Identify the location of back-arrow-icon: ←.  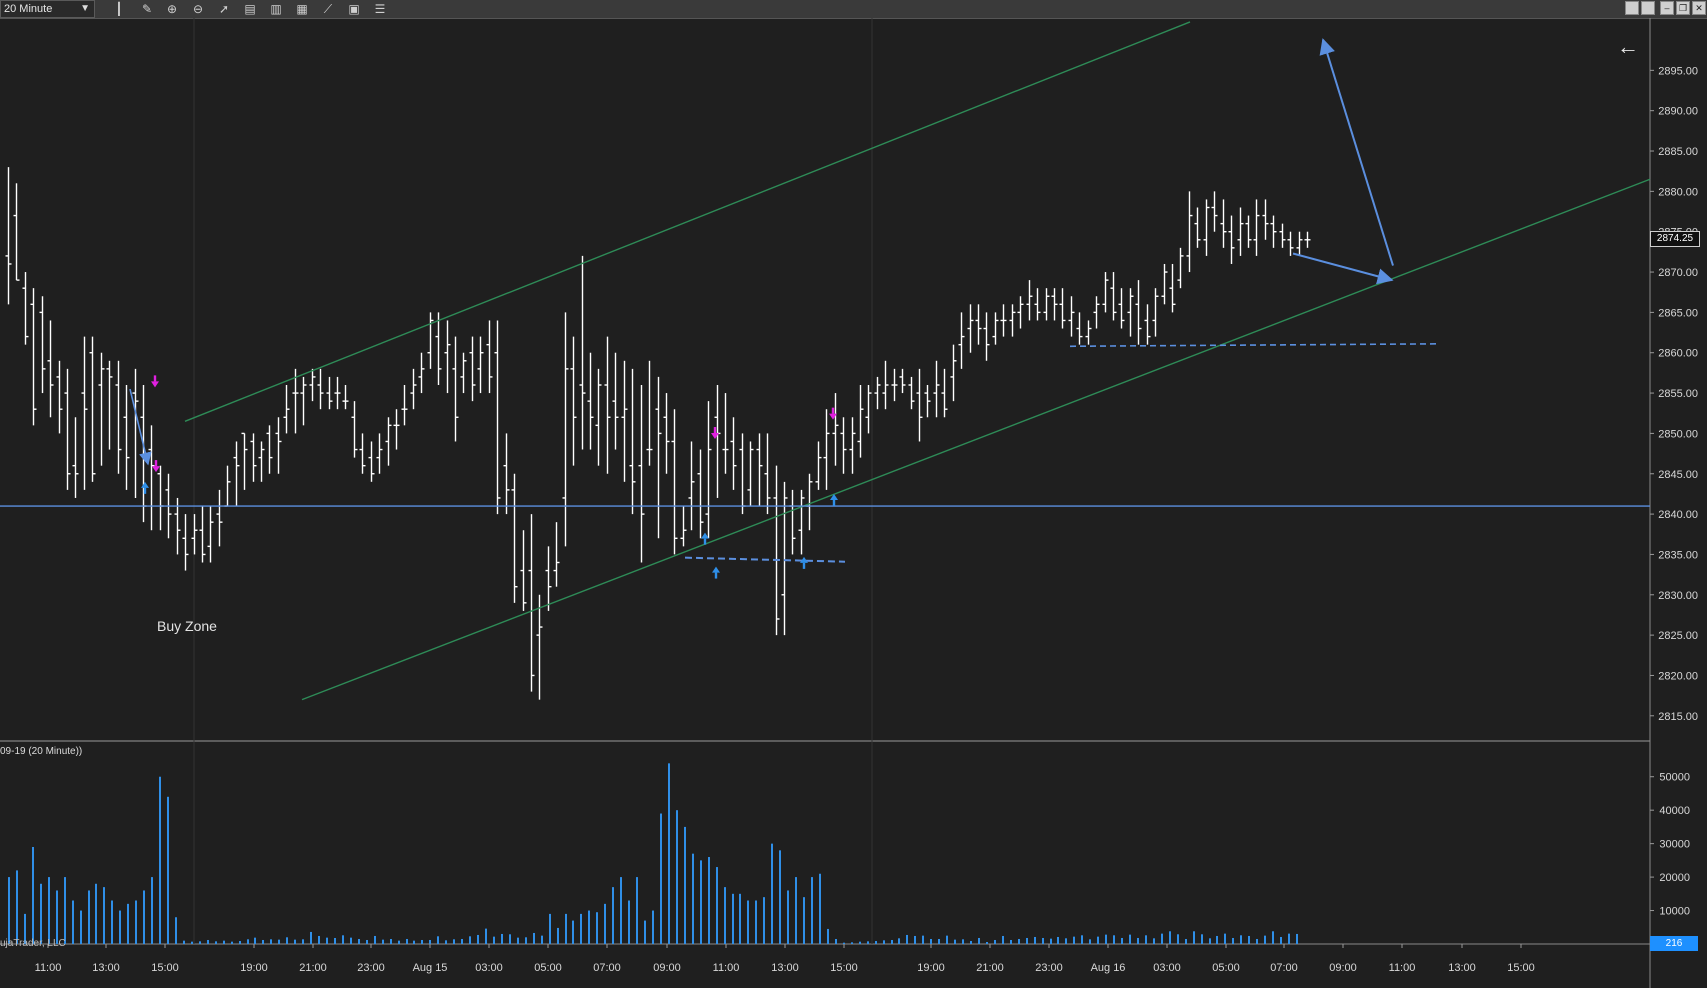
(1628, 47).